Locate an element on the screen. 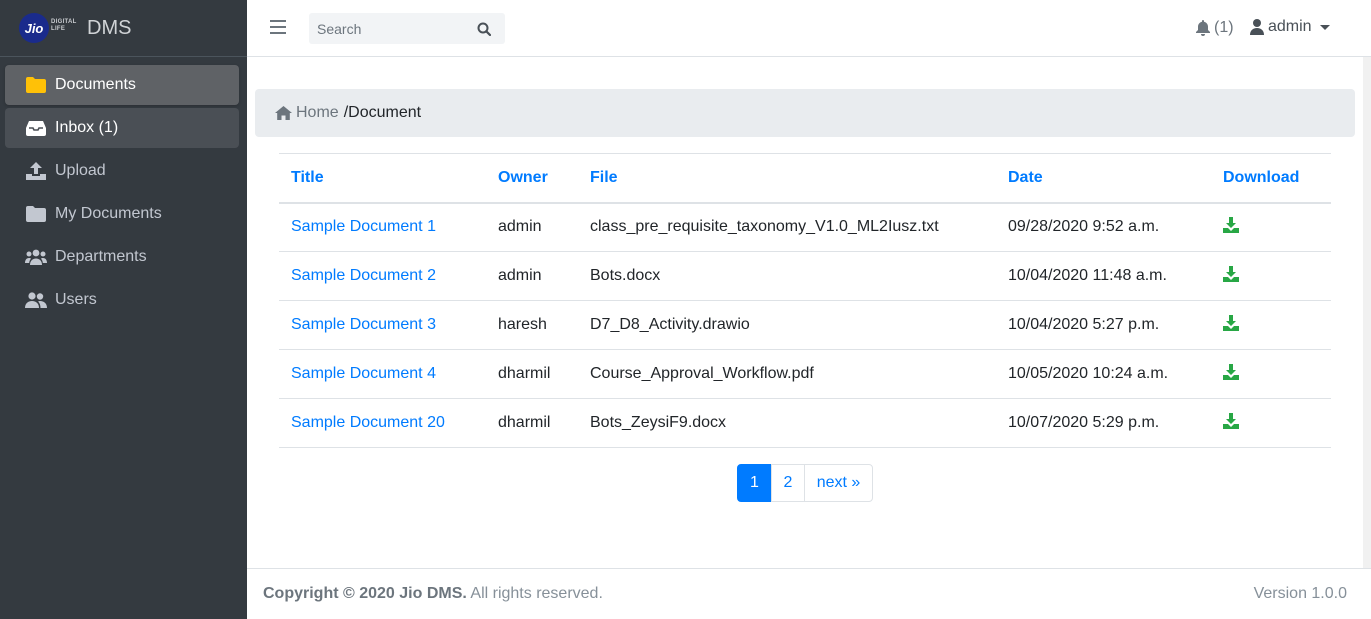 The height and width of the screenshot is (619, 1371). version-label: Version 1.0.0 is located at coordinates (1300, 593).